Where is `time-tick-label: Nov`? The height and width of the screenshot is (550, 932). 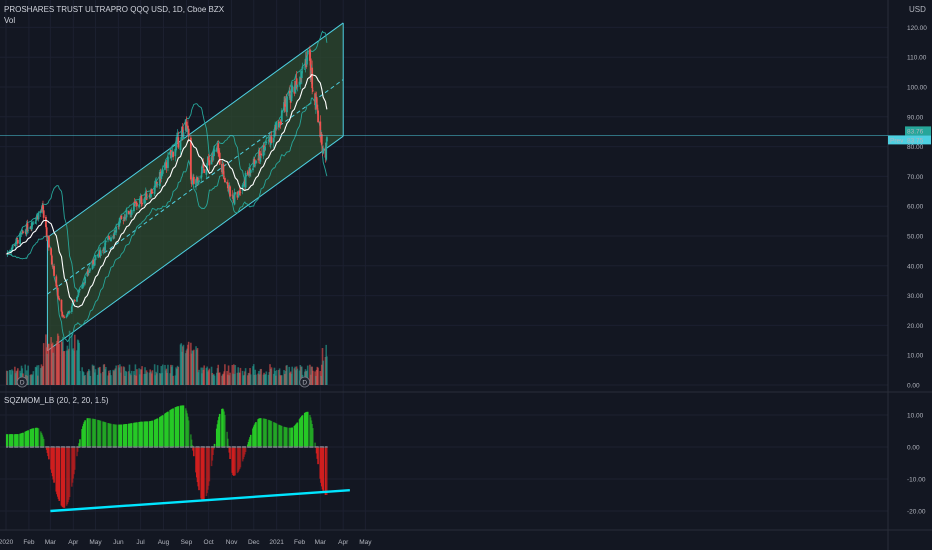 time-tick-label: Nov is located at coordinates (232, 542).